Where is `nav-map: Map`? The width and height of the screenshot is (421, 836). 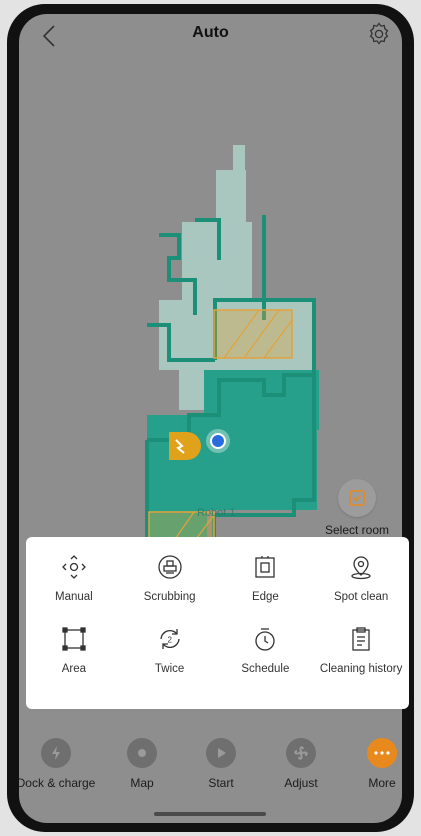
nav-map: Map is located at coordinates (142, 764).